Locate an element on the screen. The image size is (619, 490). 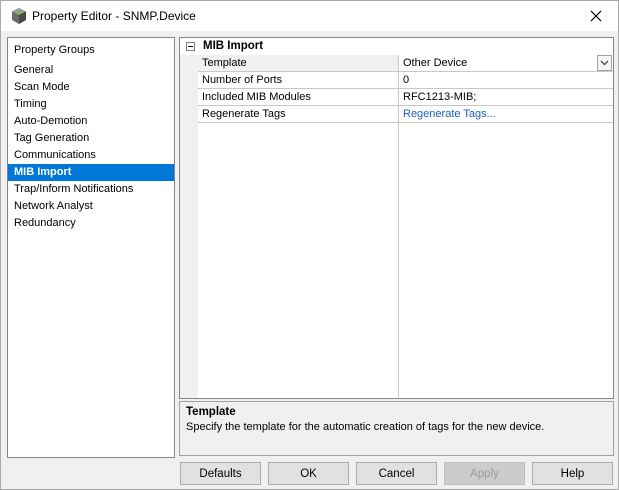
property-row-template: Template Other Device is located at coordinates (405, 63).